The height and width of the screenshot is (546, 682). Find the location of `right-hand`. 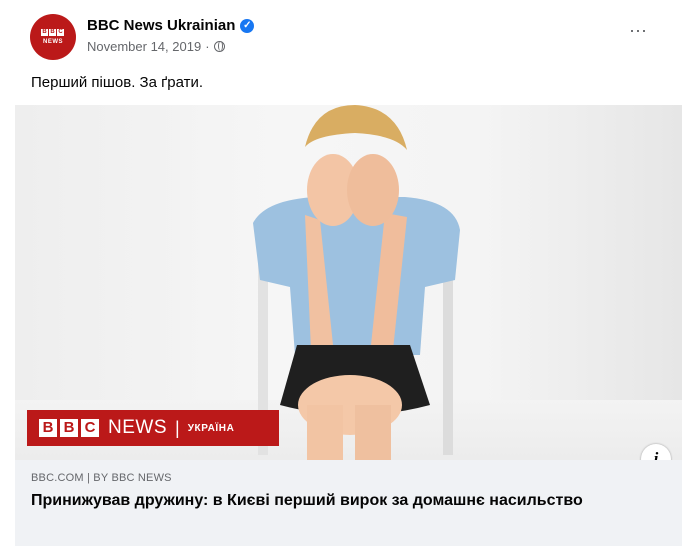

right-hand is located at coordinates (373, 190).